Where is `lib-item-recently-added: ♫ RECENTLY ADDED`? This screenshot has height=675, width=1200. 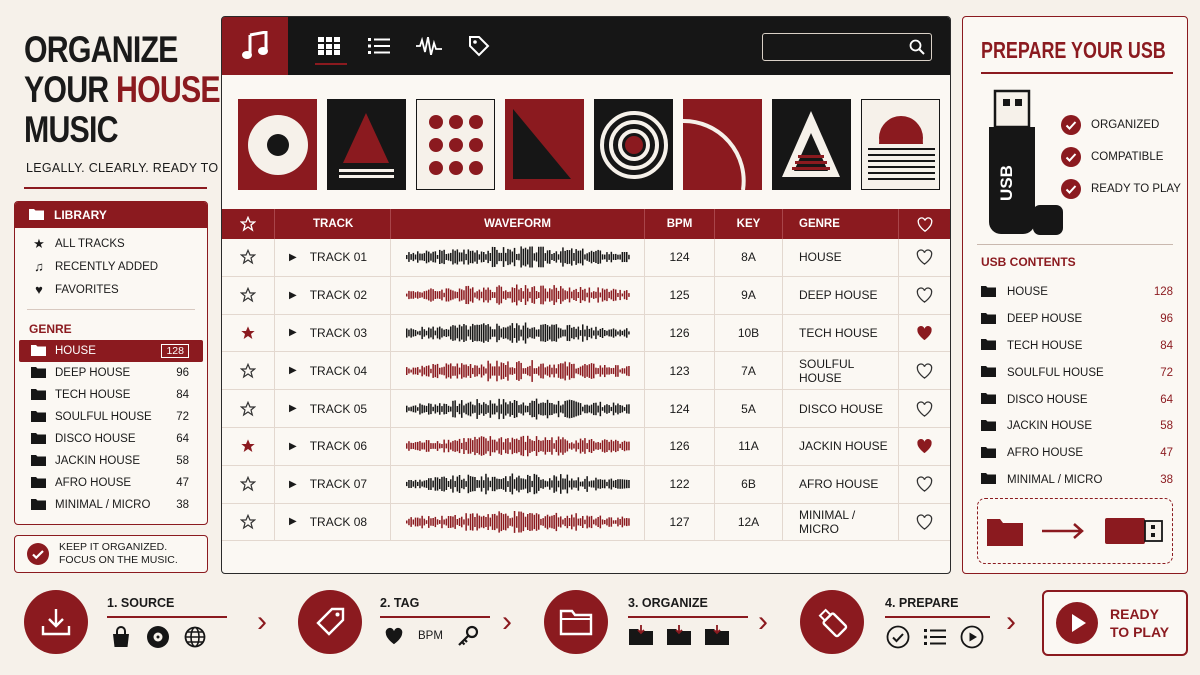
lib-item-recently-added: ♫ RECENTLY ADDED is located at coordinates (111, 266).